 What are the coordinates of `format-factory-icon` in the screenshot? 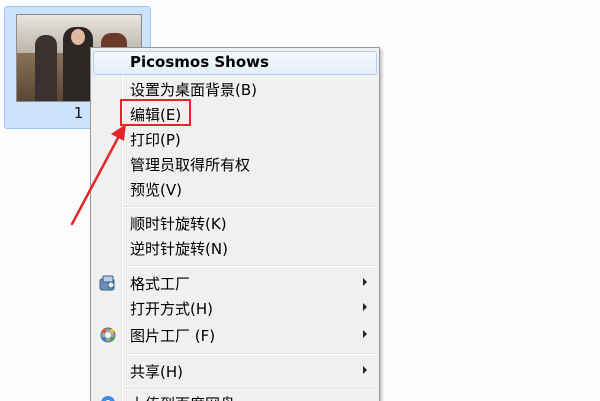 It's located at (108, 283).